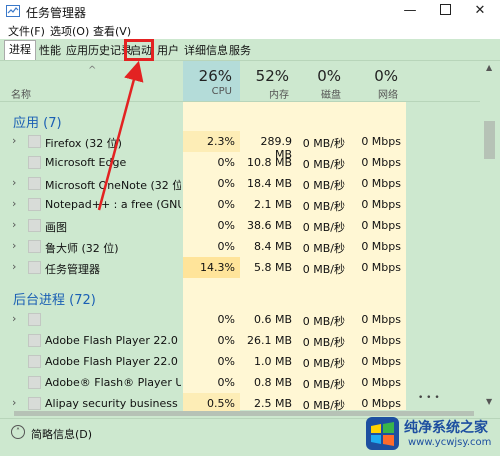 Image resolution: width=500 pixels, height=456 pixels. What do you see at coordinates (50, 50) in the screenshot?
I see `tab-performance: 性能` at bounding box center [50, 50].